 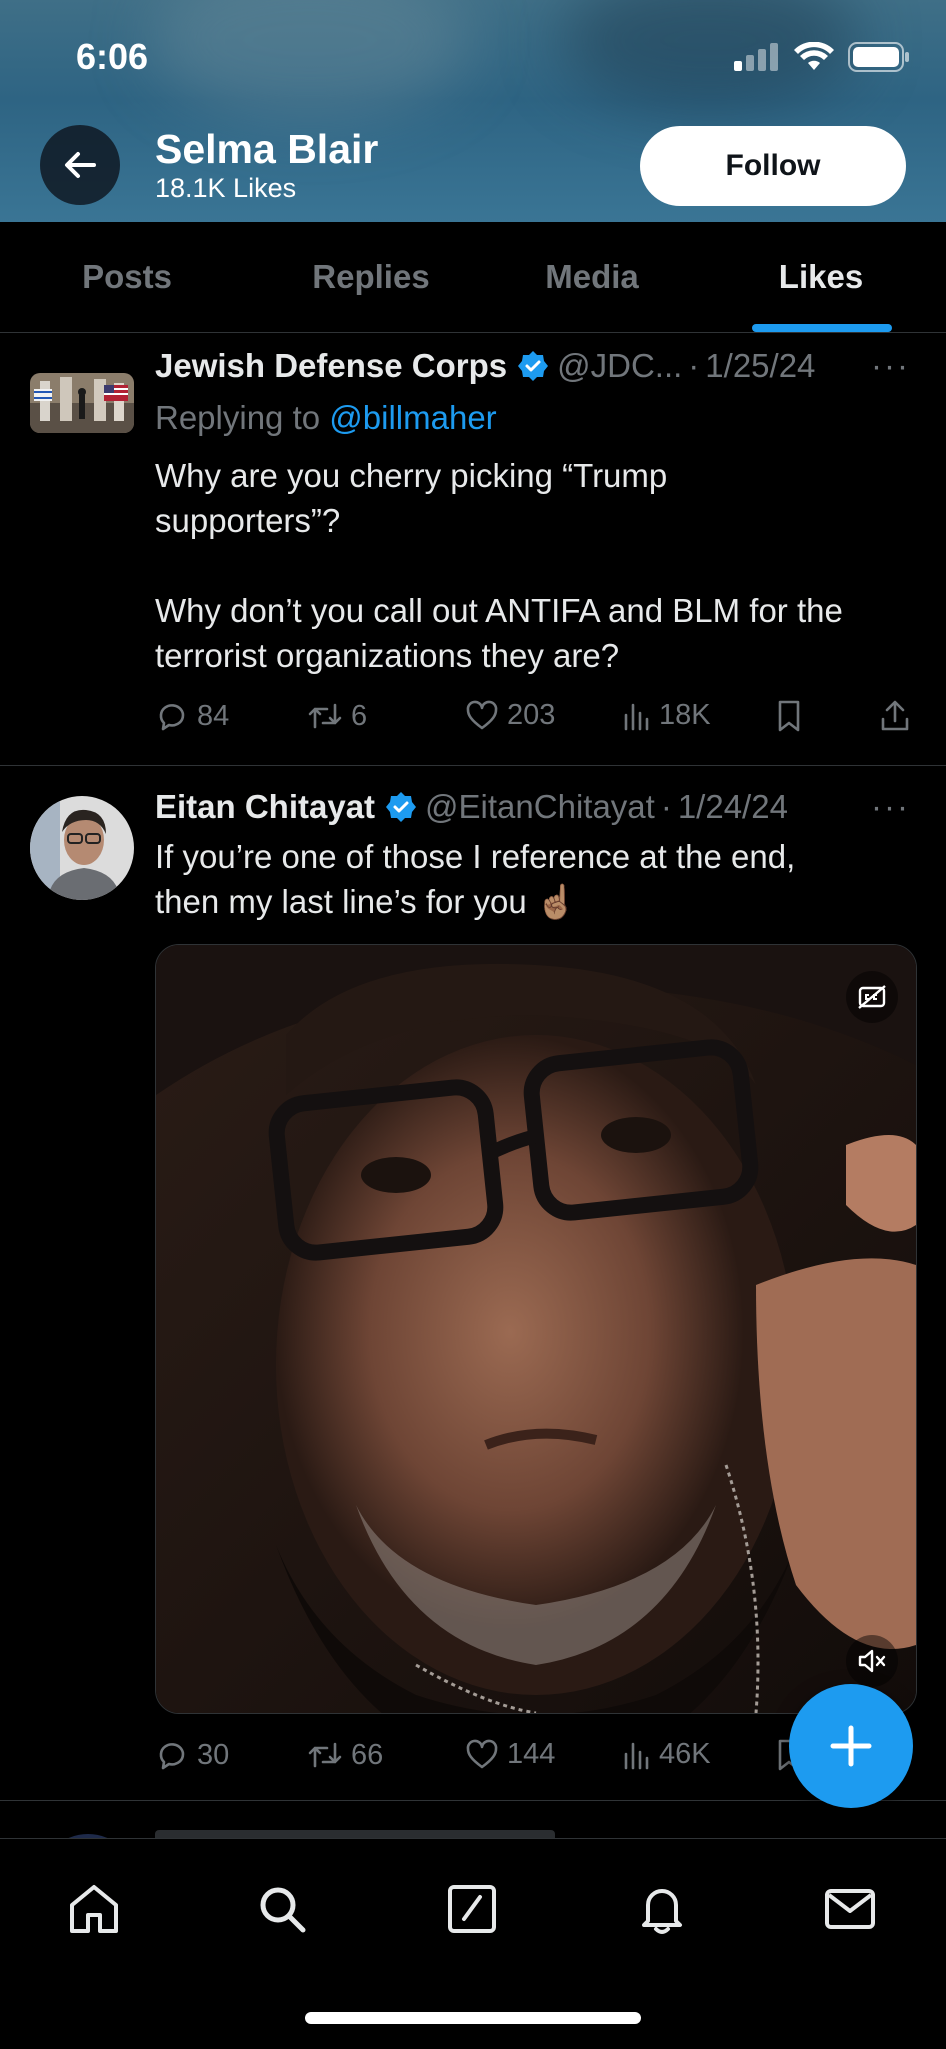 I want to click on views-button: 46K, so click(x=666, y=1754).